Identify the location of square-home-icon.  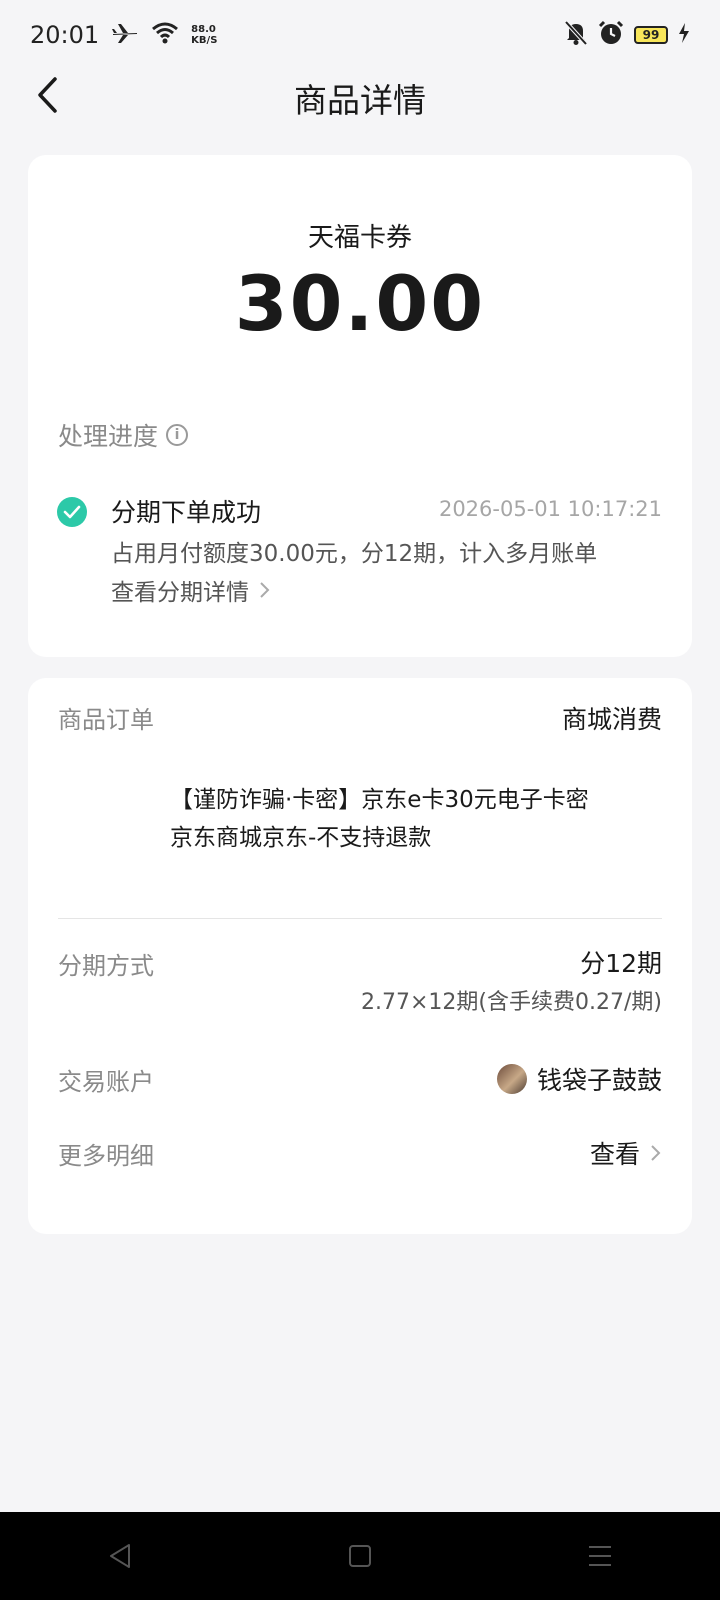
(360, 1556).